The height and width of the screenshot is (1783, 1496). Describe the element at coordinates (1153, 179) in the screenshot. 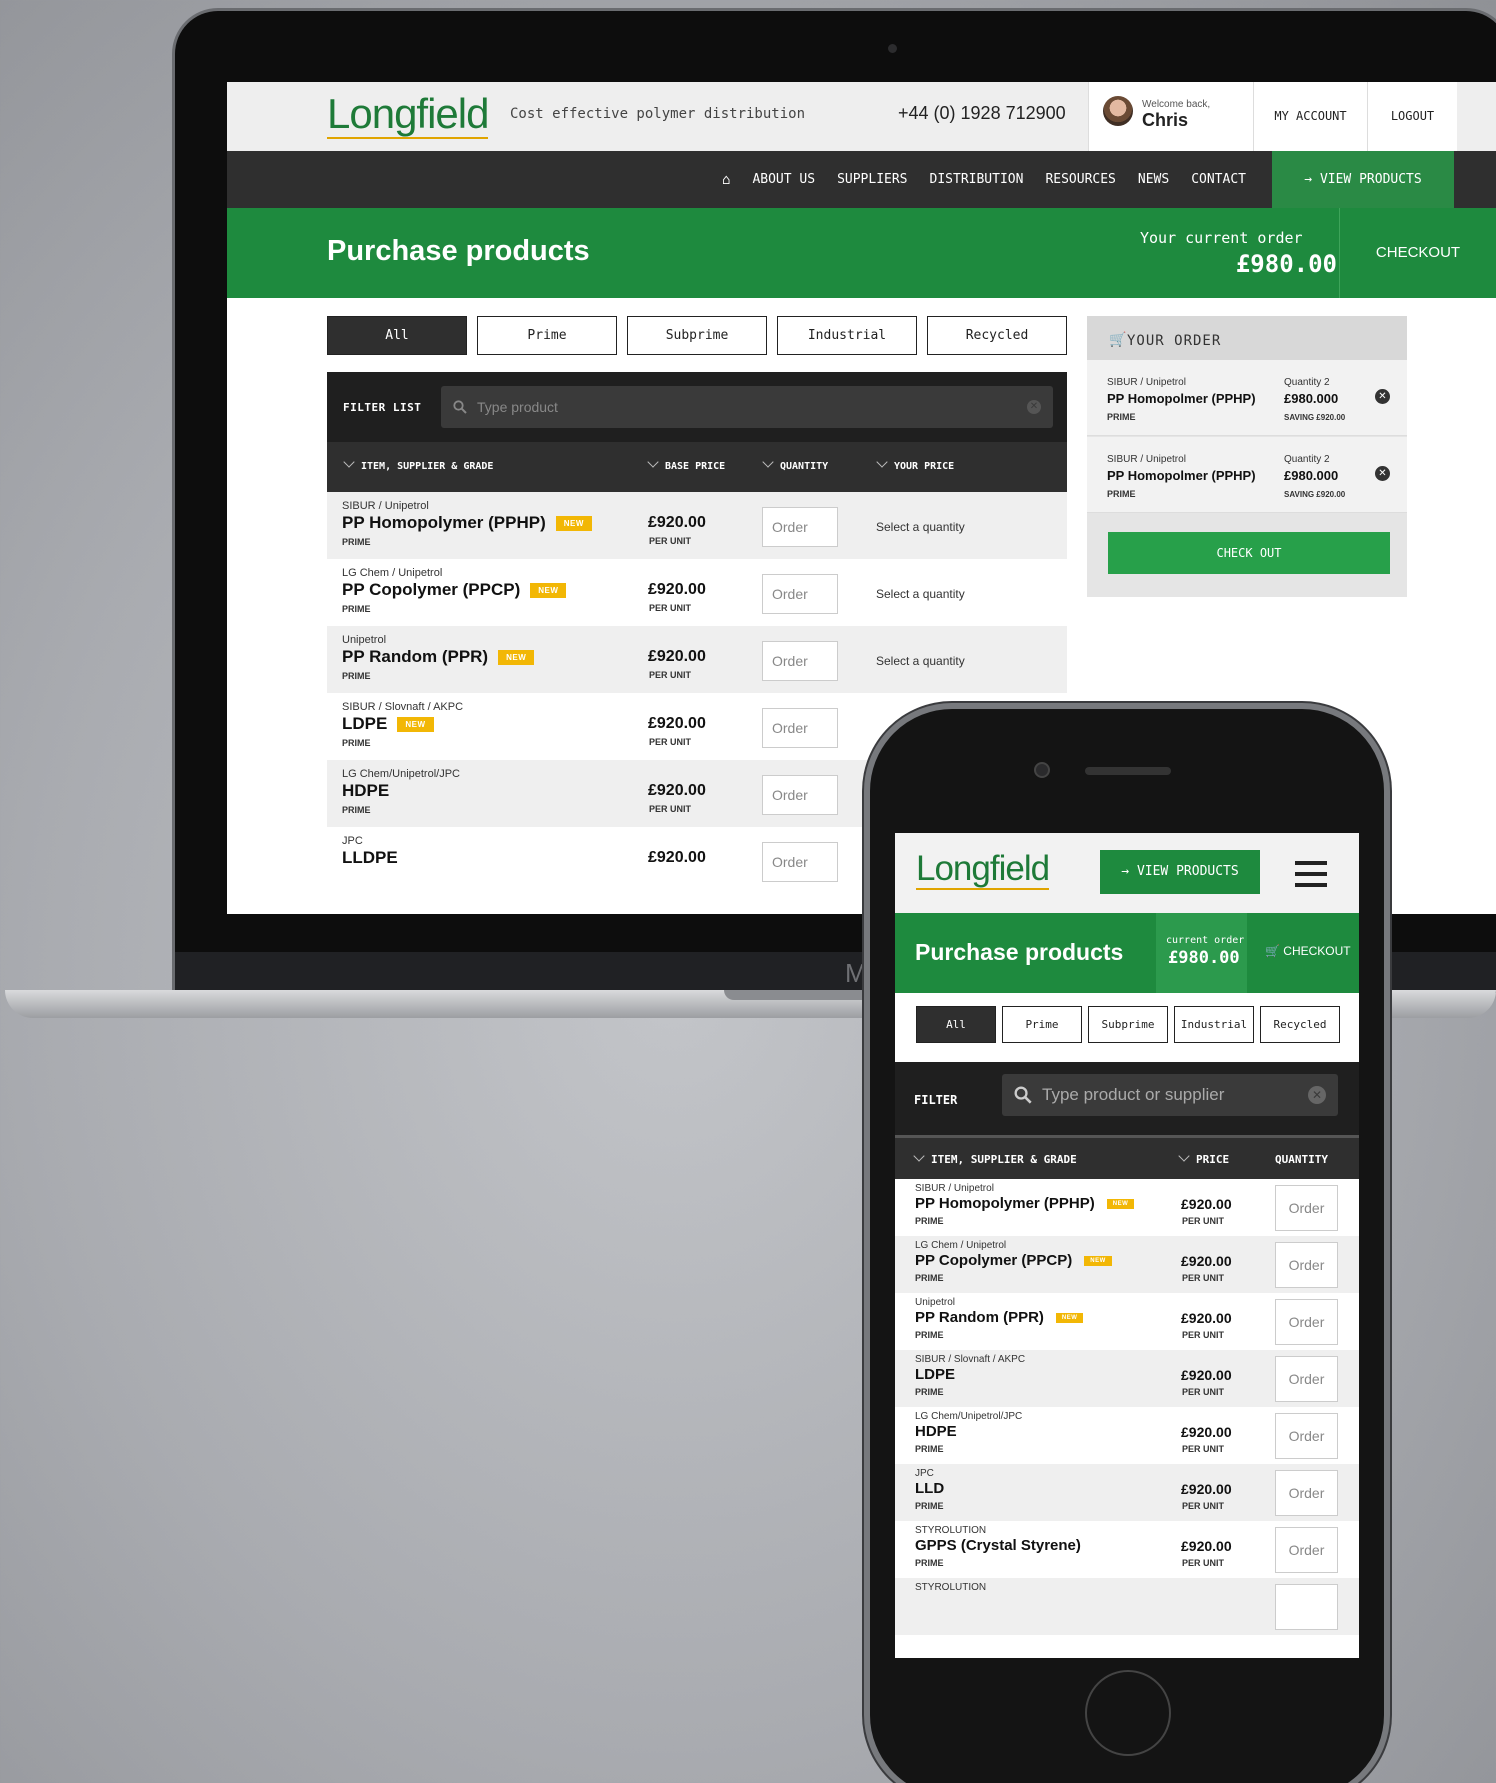

I see `nav-news: NEWS` at that location.